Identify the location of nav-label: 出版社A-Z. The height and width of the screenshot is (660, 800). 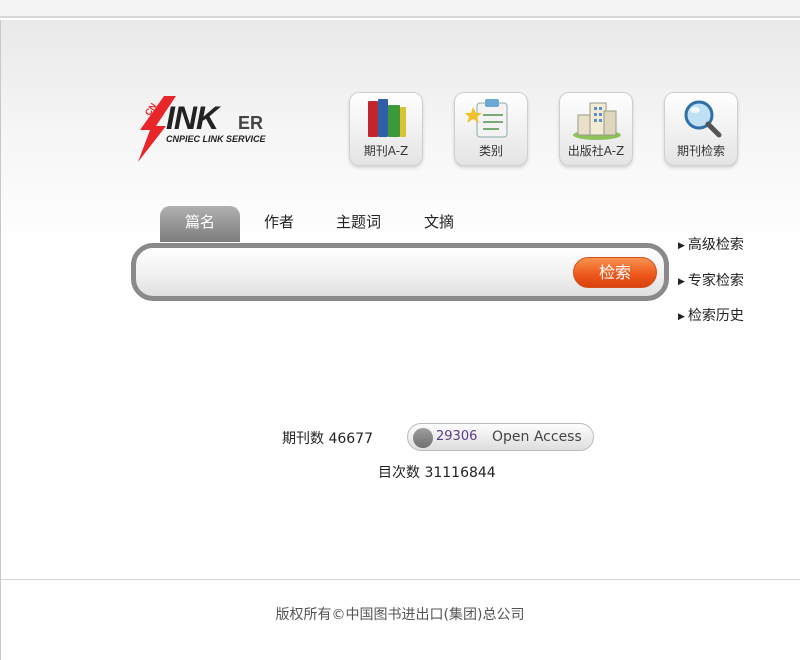
(596, 151).